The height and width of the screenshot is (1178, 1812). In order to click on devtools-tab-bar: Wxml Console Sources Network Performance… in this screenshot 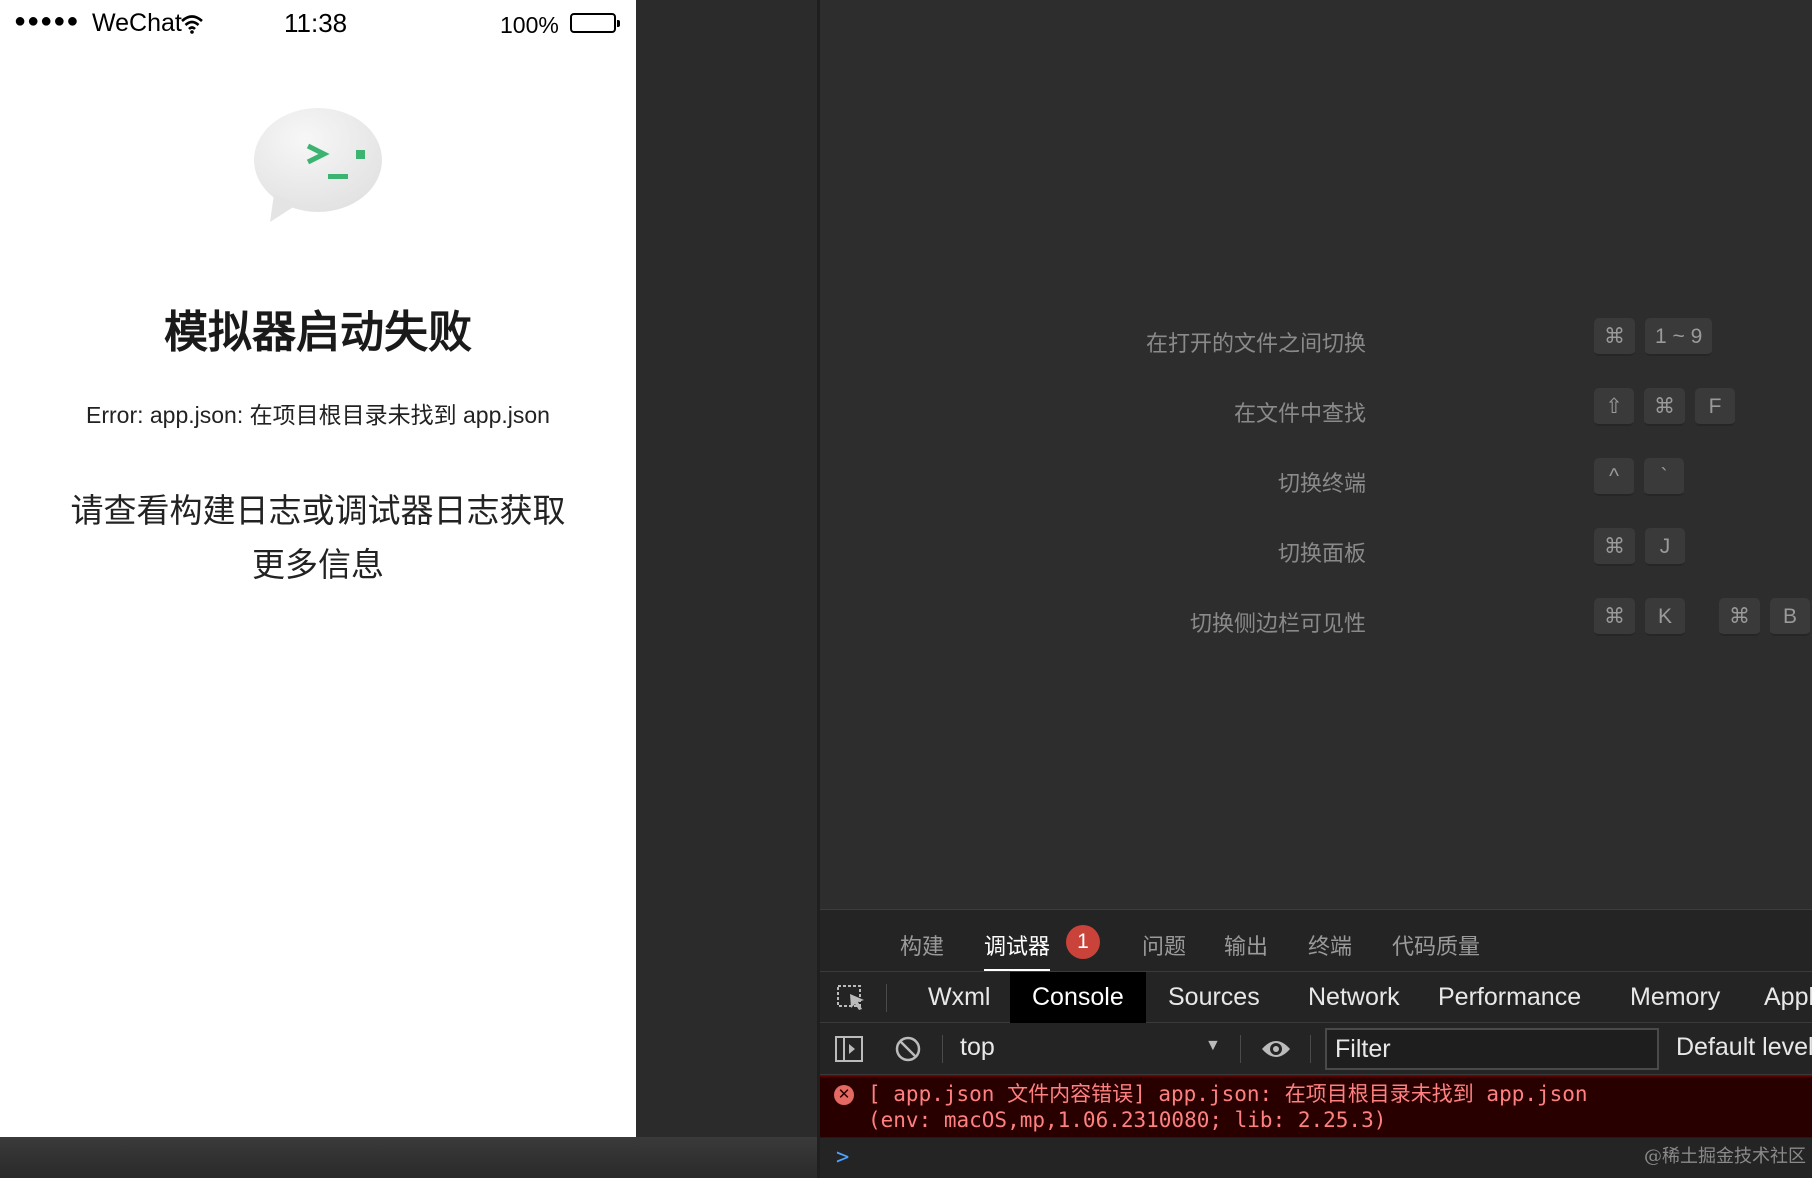, I will do `click(1316, 997)`.